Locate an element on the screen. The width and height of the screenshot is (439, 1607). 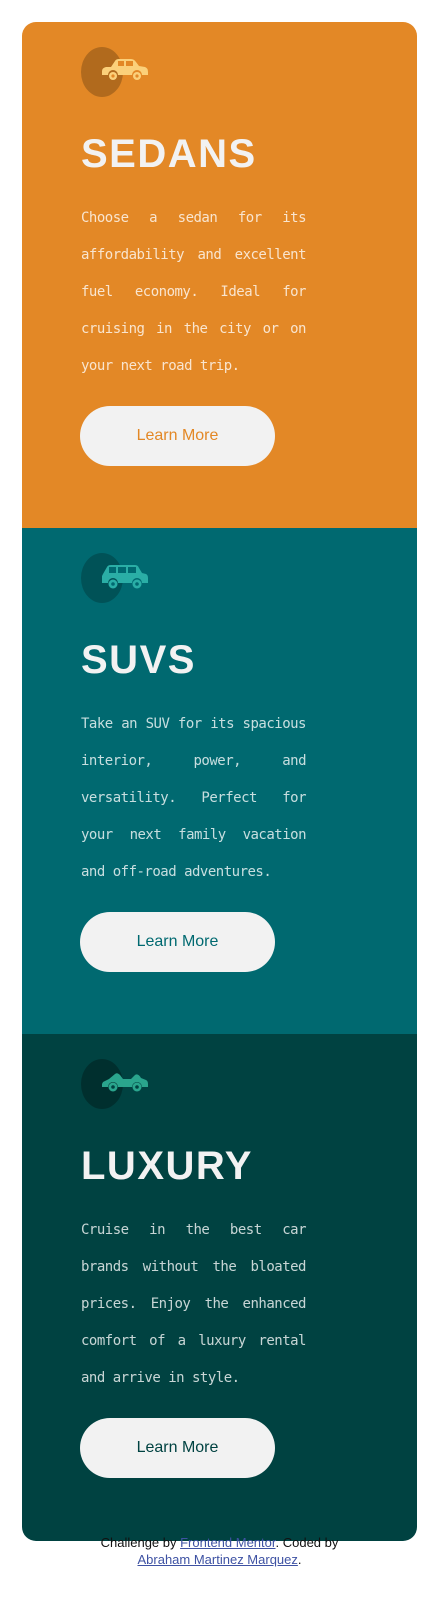
author-link: Abraham Martinez Marquez is located at coordinates (217, 1559).